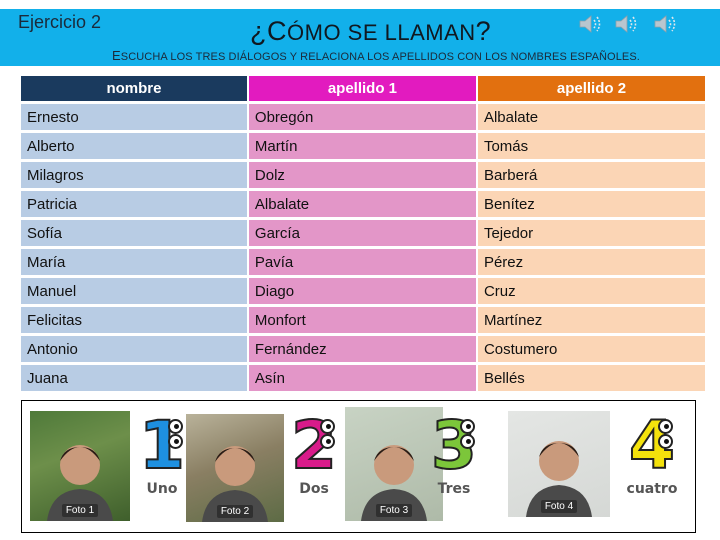  What do you see at coordinates (591, 233) in the screenshot?
I see `cell-apellido-2: Tejedor` at bounding box center [591, 233].